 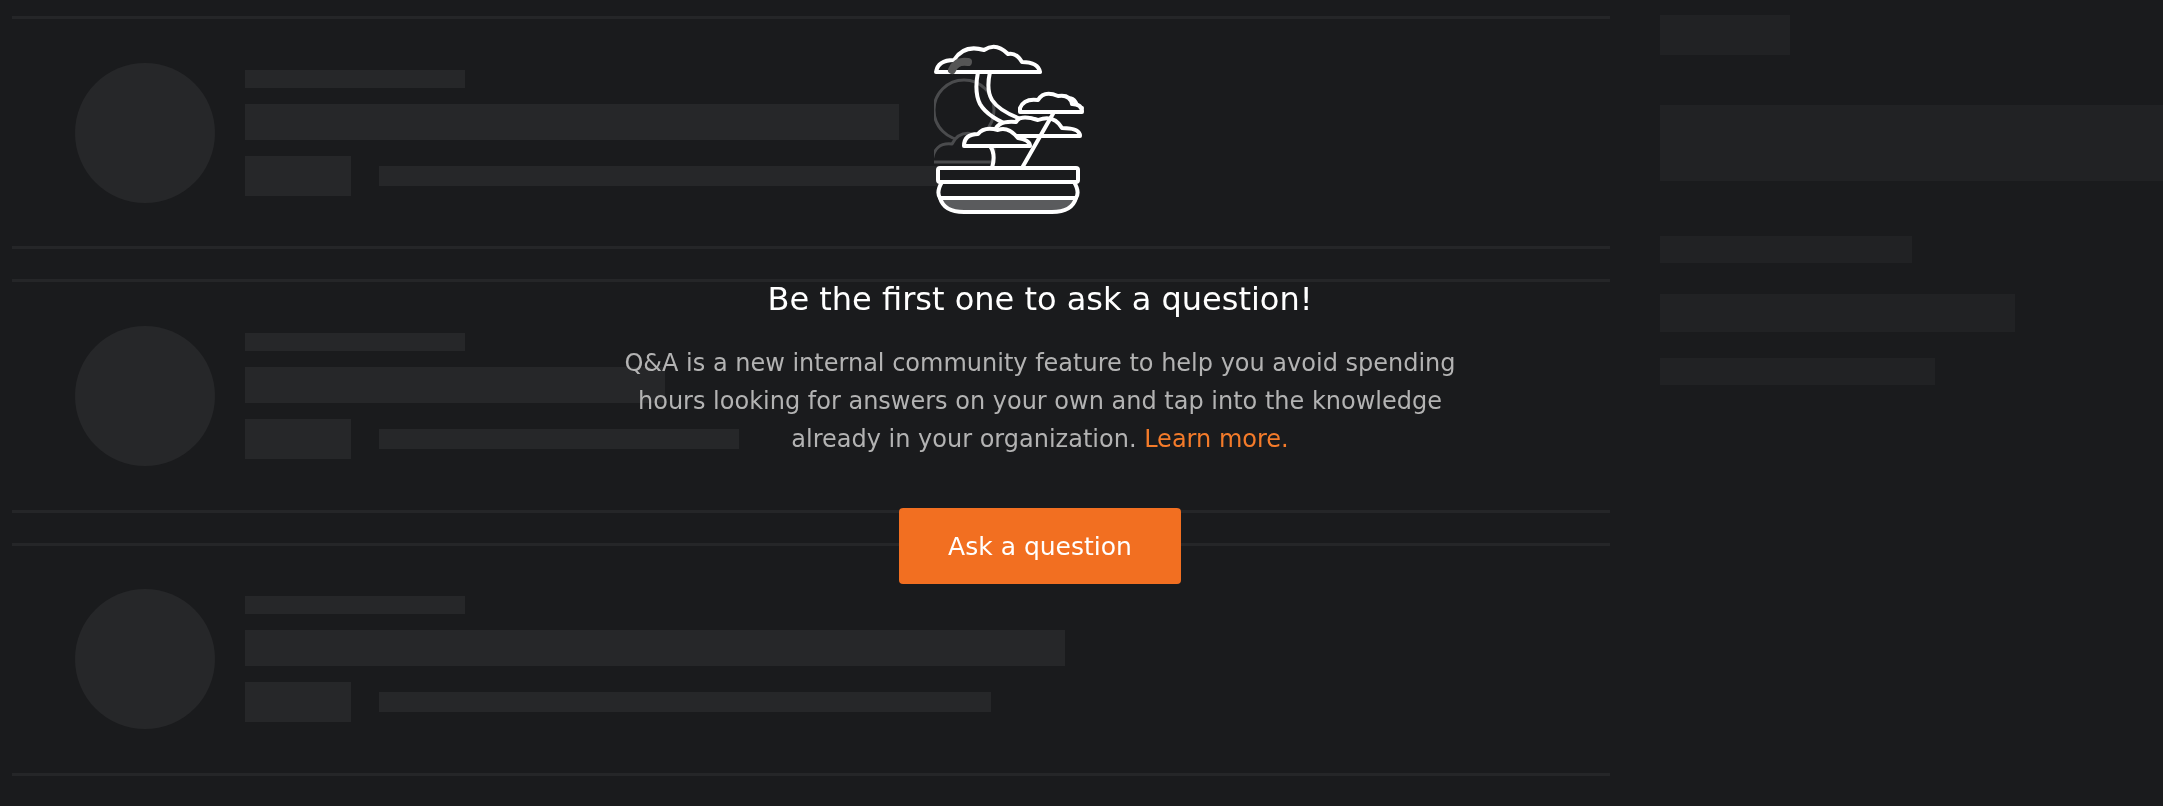 I want to click on empty-state-title: Be the first one to ask a question!, so click(x=1040, y=299).